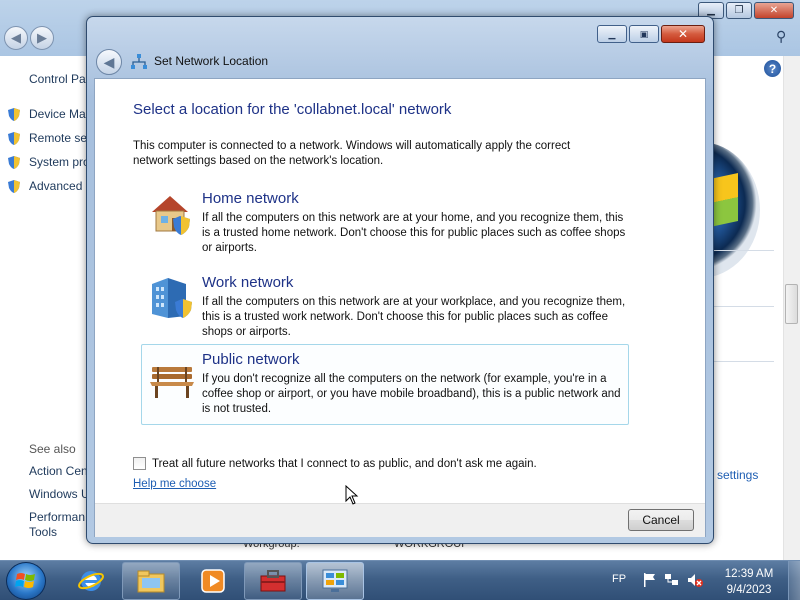 This screenshot has height=600, width=800. I want to click on bg-close-button: ✕, so click(774, 10).